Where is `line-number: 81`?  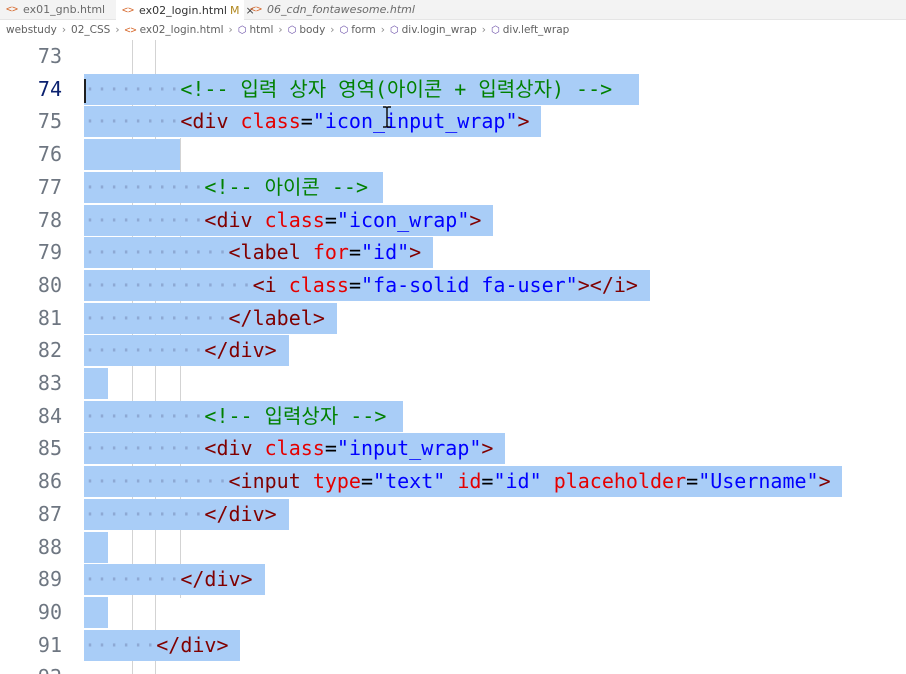 line-number: 81 is located at coordinates (49, 317).